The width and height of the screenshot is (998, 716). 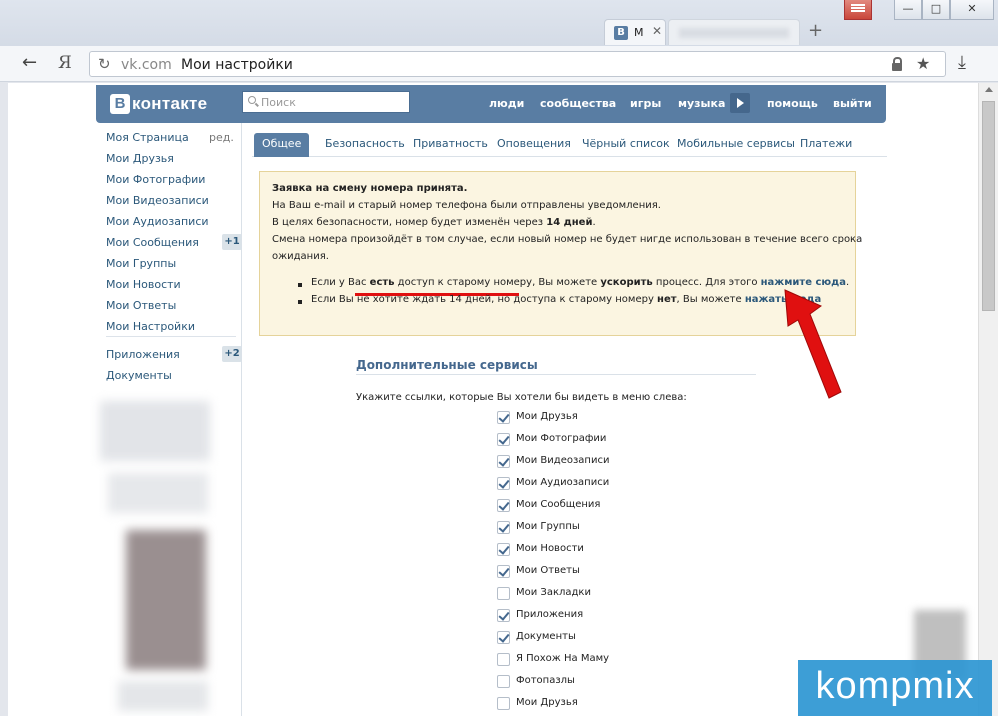 What do you see at coordinates (143, 284) in the screenshot?
I see `left-menu-item: Мои Новости` at bounding box center [143, 284].